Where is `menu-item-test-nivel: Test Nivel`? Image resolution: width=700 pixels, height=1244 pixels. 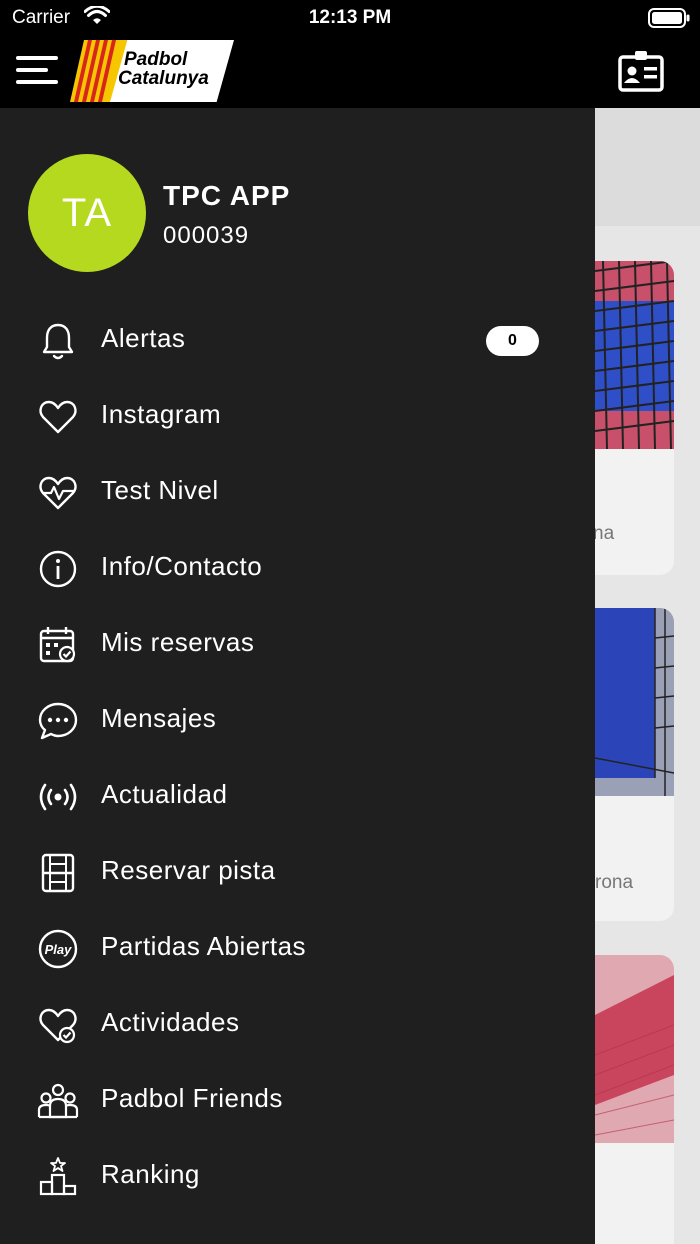
menu-item-test-nivel: Test Nivel is located at coordinates (297, 493).